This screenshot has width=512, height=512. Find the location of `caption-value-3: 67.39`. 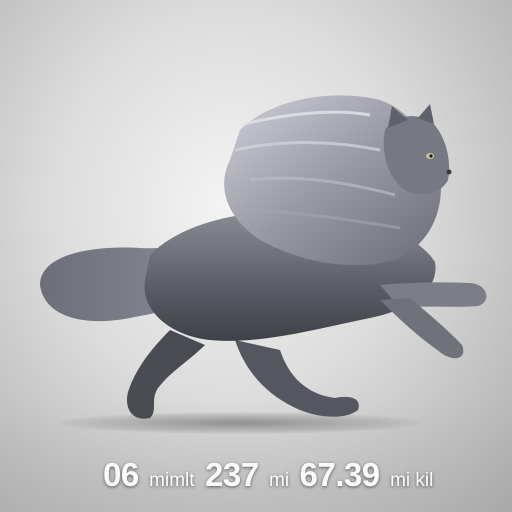

caption-value-3: 67.39 is located at coordinates (340, 474).